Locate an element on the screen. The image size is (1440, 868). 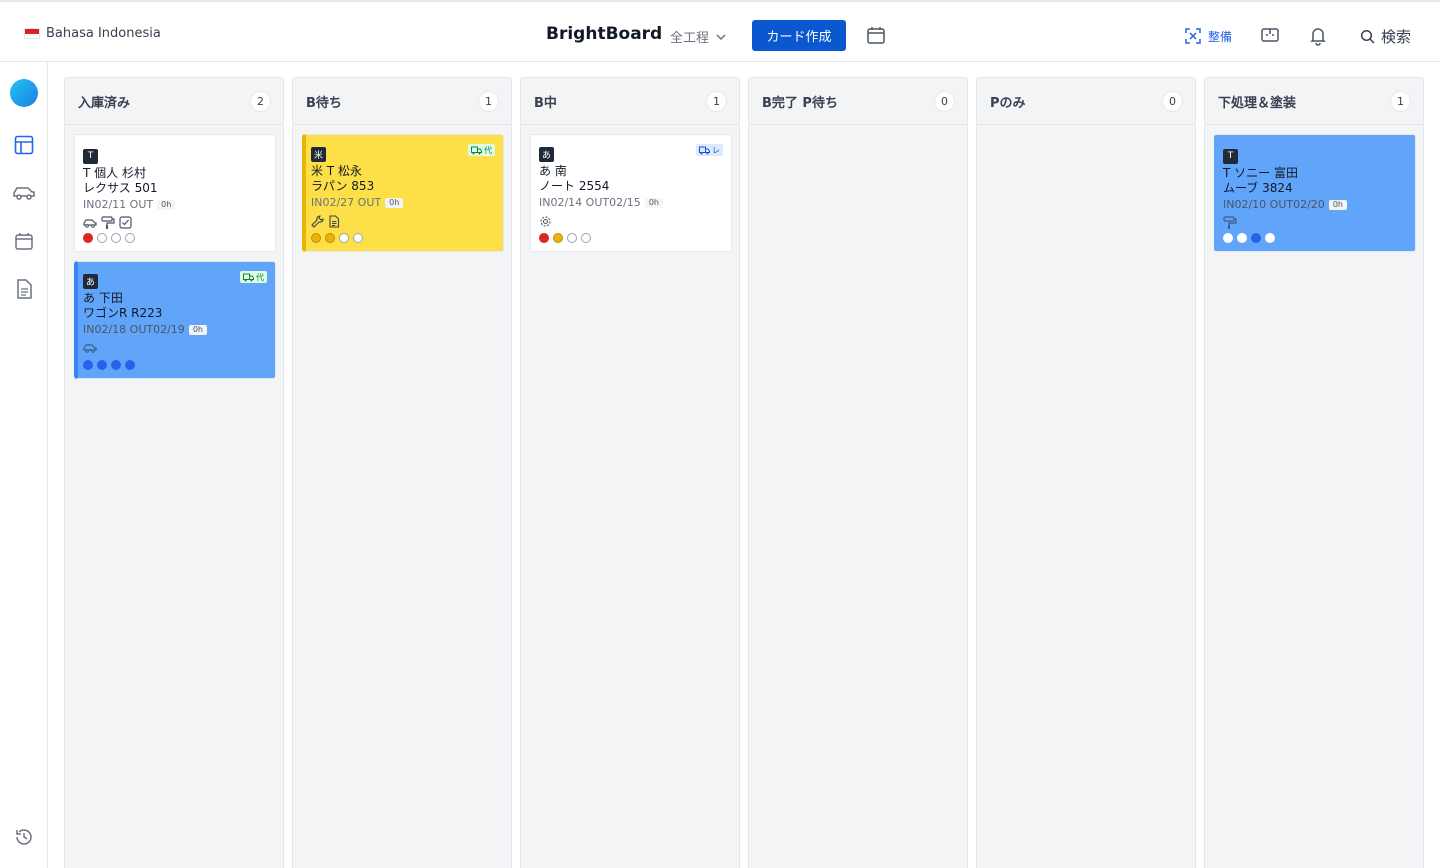
card-customer: T 個人 杉村 is located at coordinates (114, 172).